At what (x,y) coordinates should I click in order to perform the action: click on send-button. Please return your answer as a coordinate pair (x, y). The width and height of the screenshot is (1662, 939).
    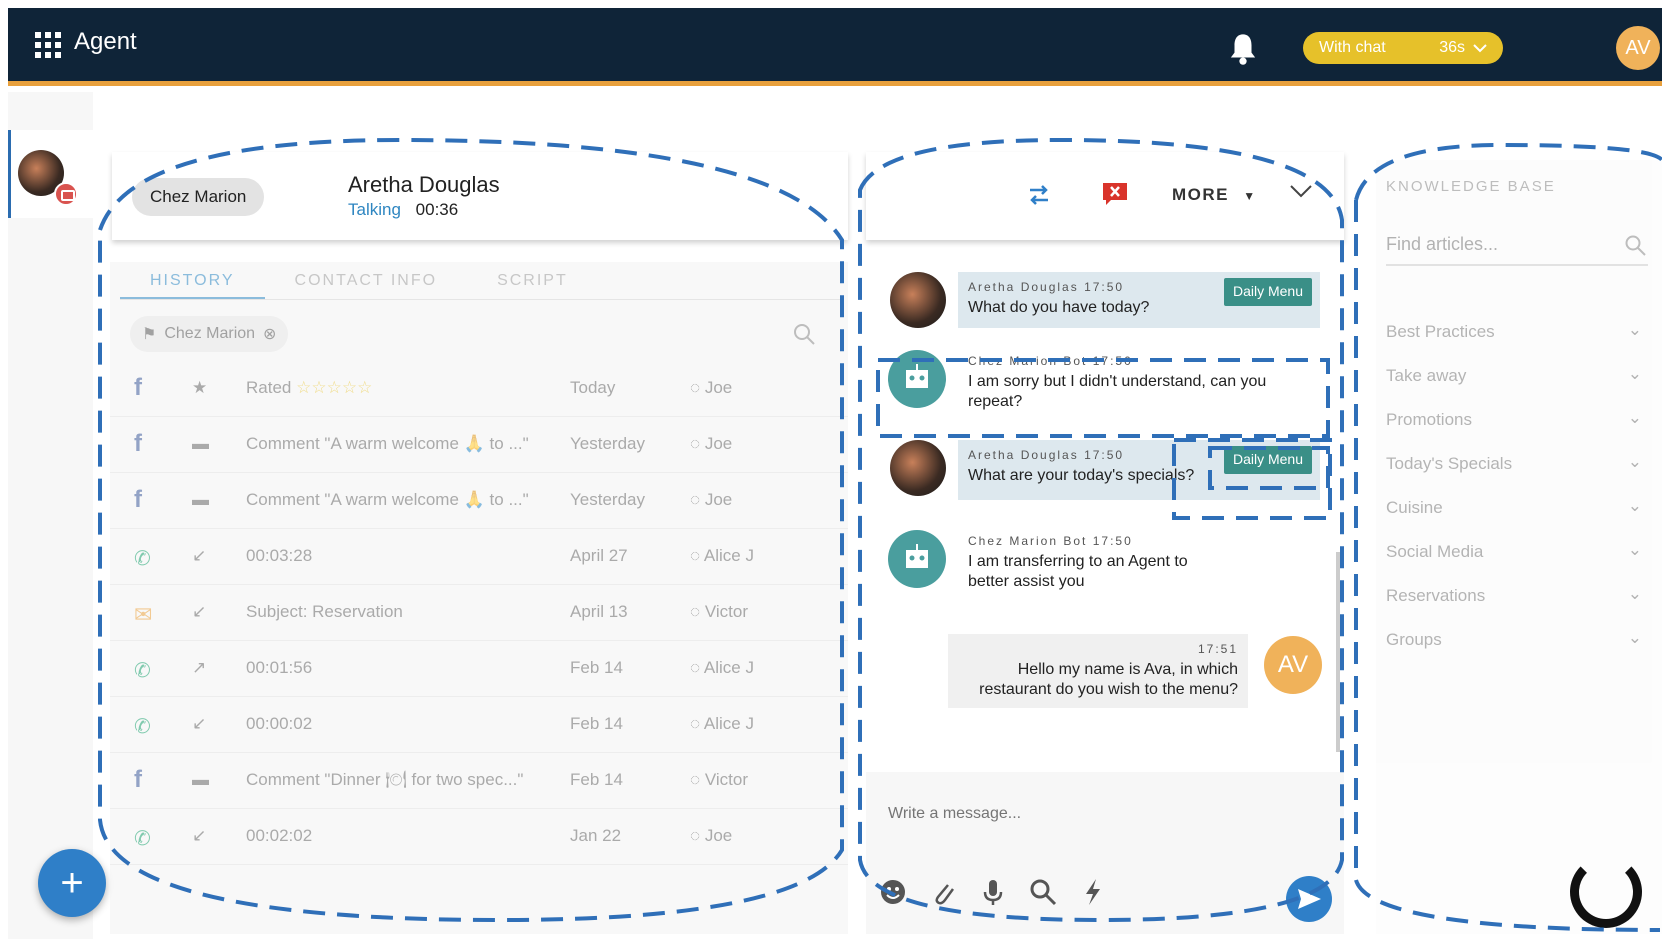
    Looking at the image, I should click on (1309, 899).